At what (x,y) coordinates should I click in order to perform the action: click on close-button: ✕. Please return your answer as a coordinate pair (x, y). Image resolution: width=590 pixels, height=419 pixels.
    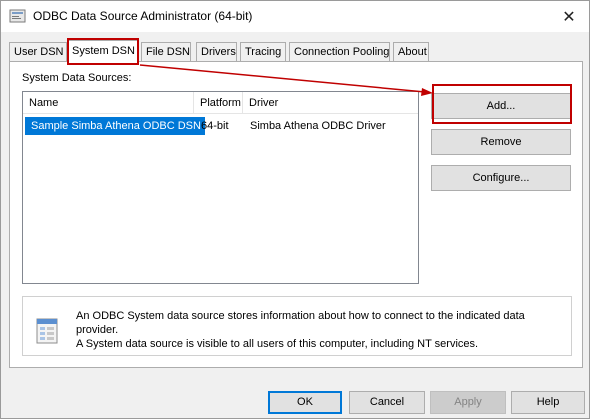
    Looking at the image, I should click on (569, 16).